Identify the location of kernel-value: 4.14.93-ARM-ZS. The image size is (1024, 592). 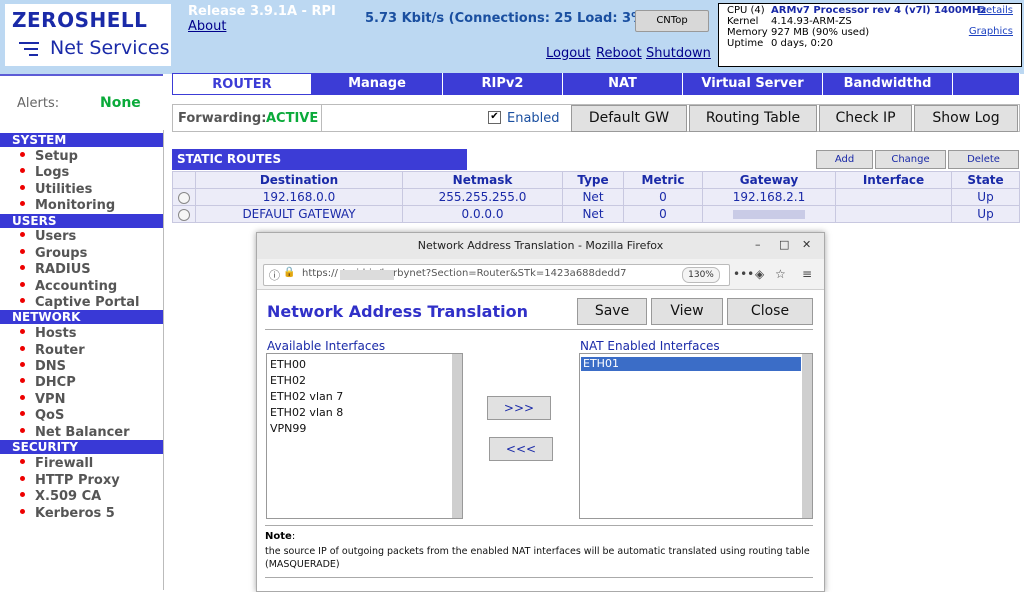
(811, 21).